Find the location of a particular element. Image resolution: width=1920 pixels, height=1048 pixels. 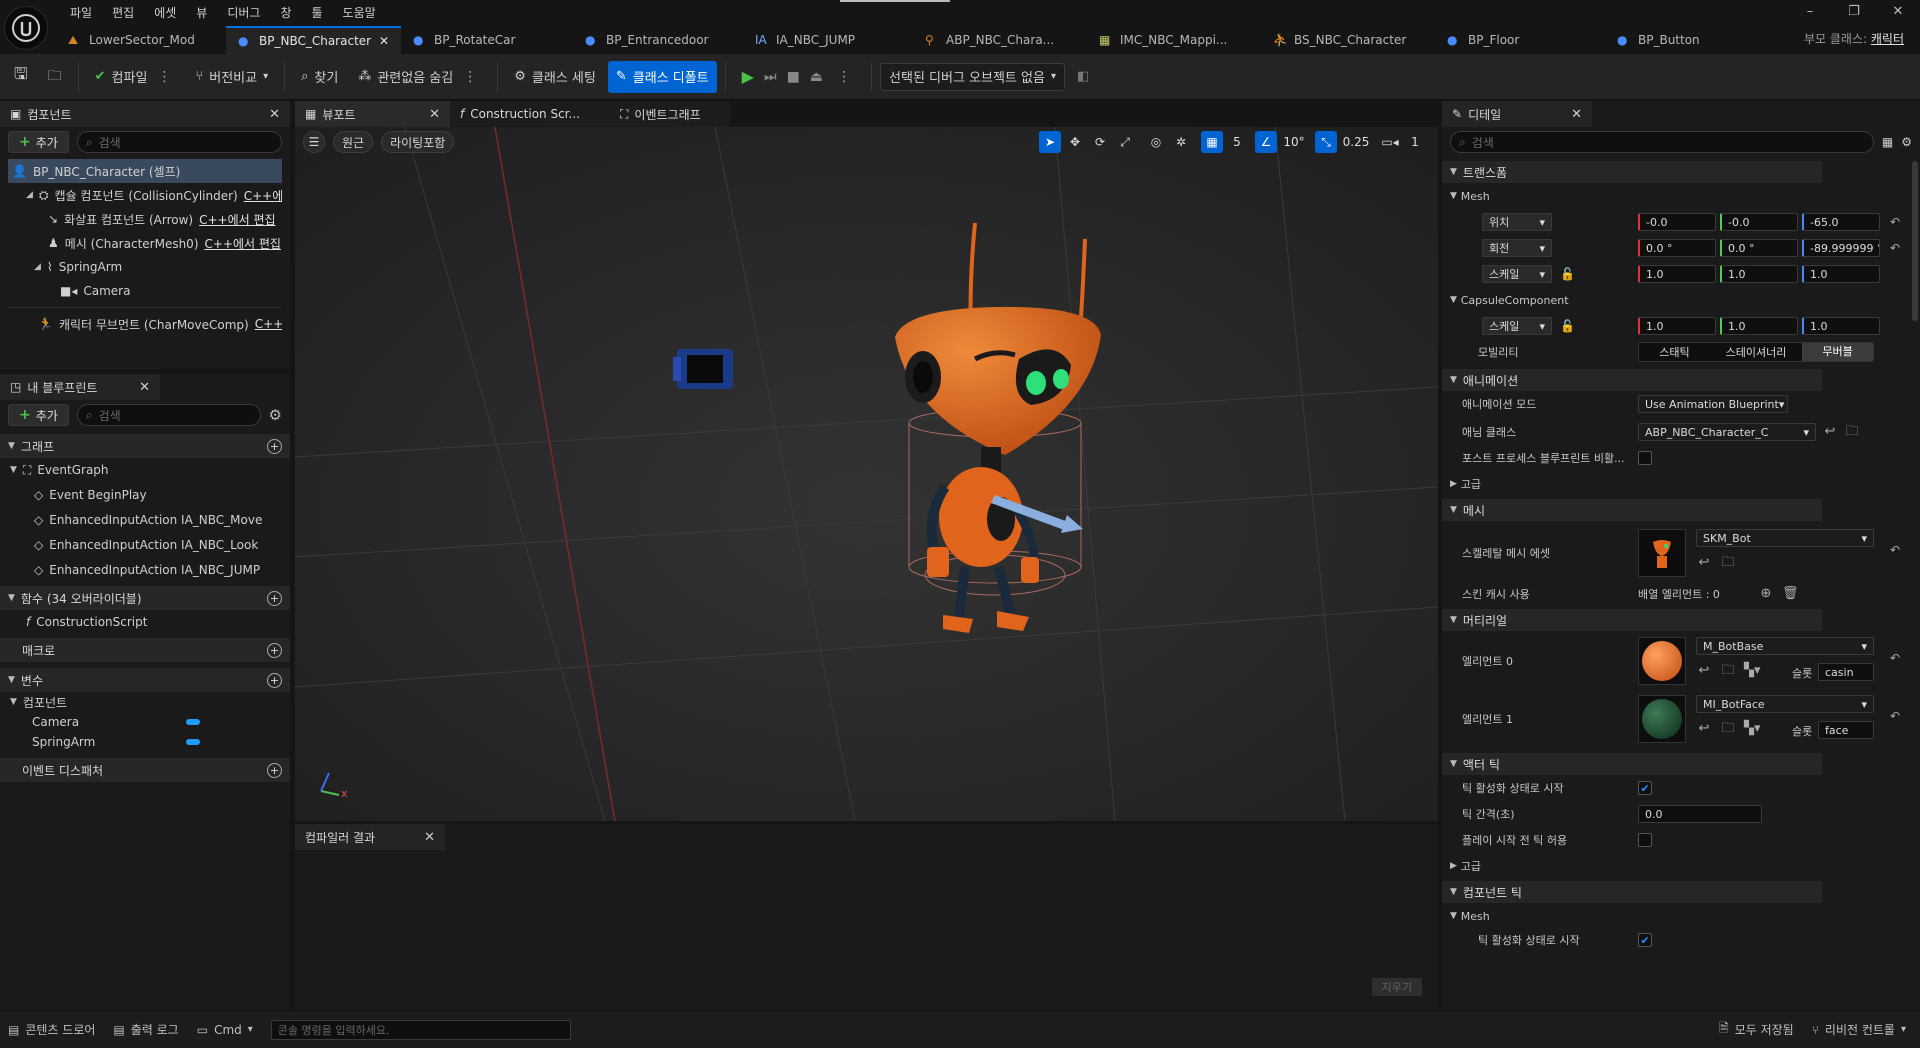

doc-tab: IA IA_NBC_JUMP is located at coordinates (828, 40).